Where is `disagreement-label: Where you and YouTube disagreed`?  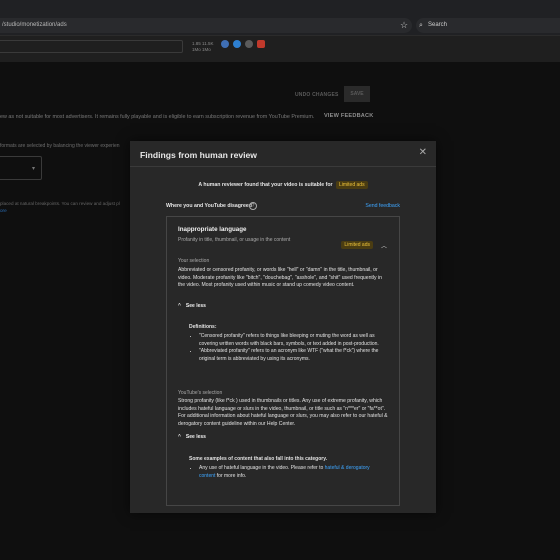 disagreement-label: Where you and YouTube disagreed is located at coordinates (209, 206).